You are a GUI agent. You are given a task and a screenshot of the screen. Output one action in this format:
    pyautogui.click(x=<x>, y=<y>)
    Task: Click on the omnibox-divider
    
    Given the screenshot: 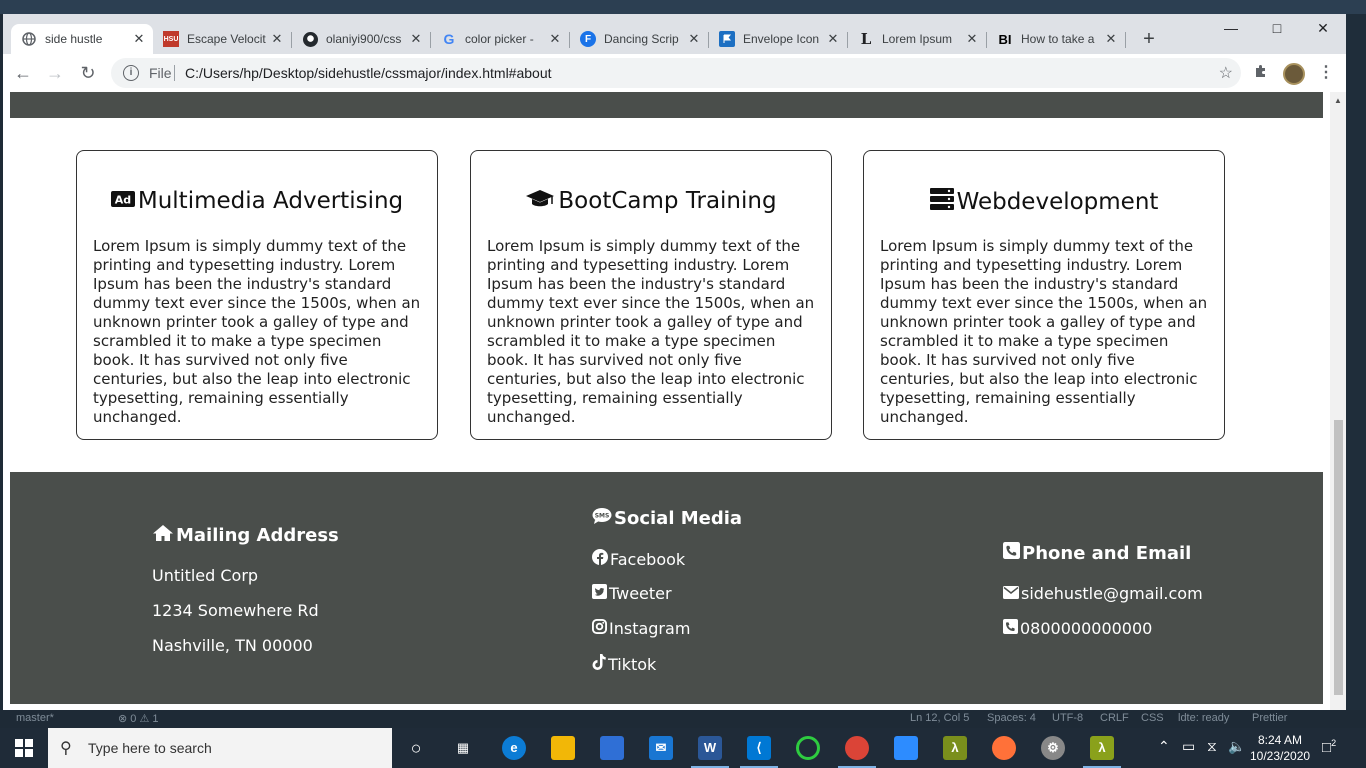 What is the action you would take?
    pyautogui.click(x=174, y=73)
    